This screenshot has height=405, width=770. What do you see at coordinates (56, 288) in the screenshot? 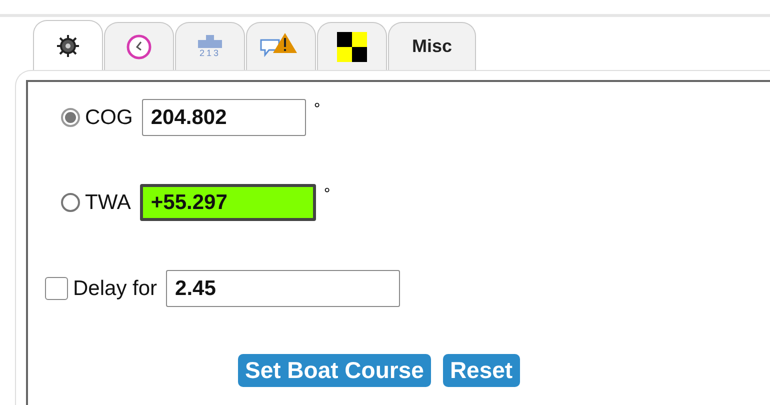
I see `checkbox` at bounding box center [56, 288].